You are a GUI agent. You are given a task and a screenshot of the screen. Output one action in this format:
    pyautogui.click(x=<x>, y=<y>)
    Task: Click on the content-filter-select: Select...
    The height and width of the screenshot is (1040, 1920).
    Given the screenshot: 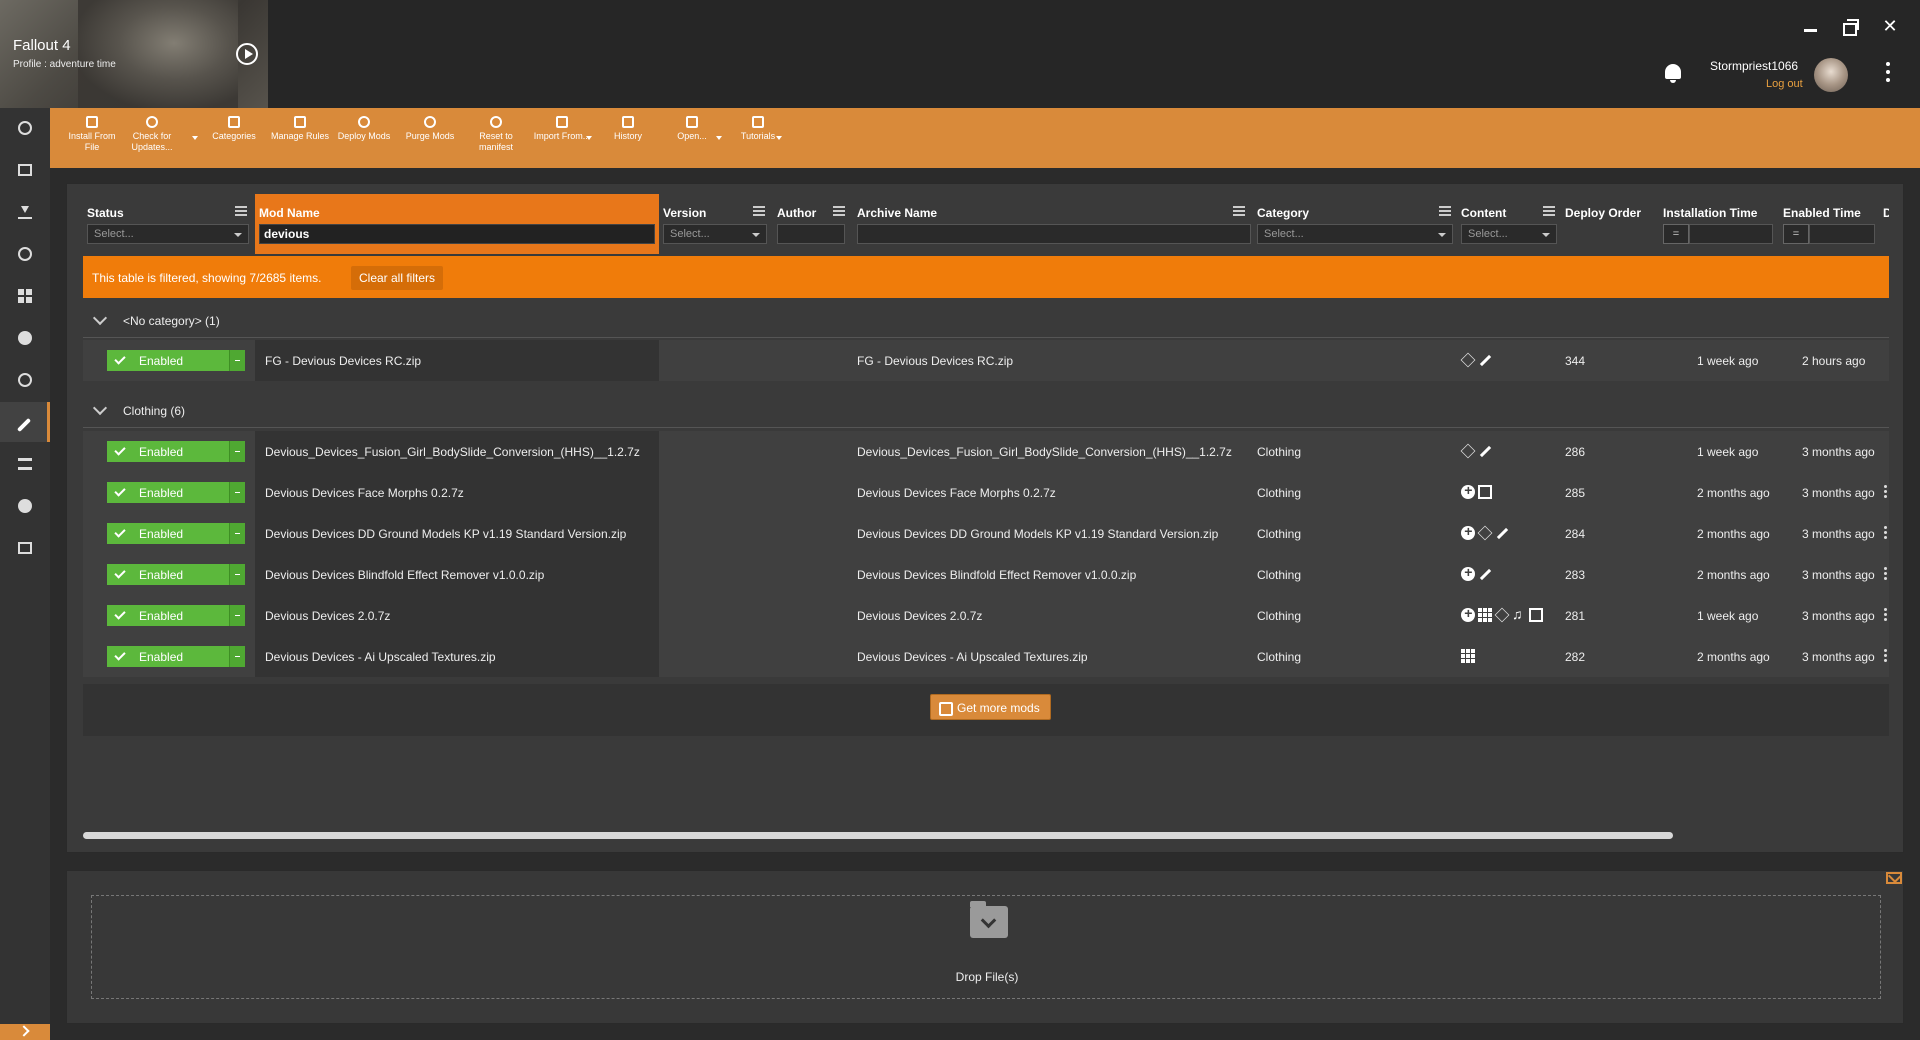 What is the action you would take?
    pyautogui.click(x=1509, y=234)
    